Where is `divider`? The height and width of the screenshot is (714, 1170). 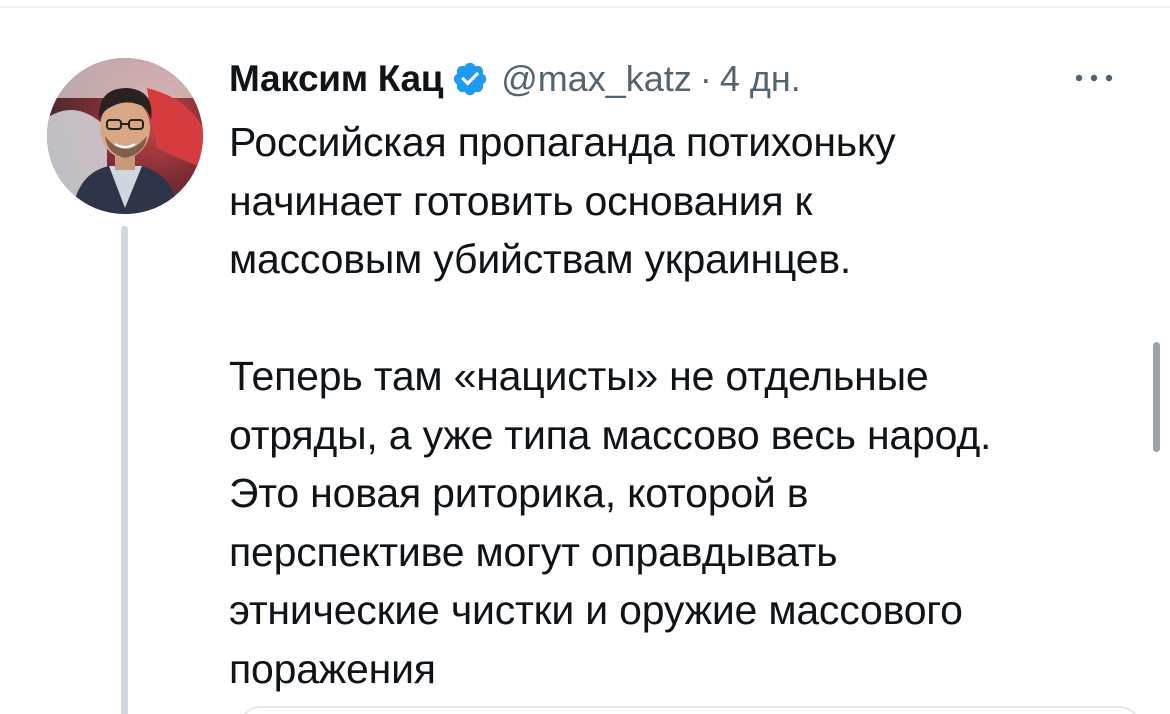
divider is located at coordinates (585, 7).